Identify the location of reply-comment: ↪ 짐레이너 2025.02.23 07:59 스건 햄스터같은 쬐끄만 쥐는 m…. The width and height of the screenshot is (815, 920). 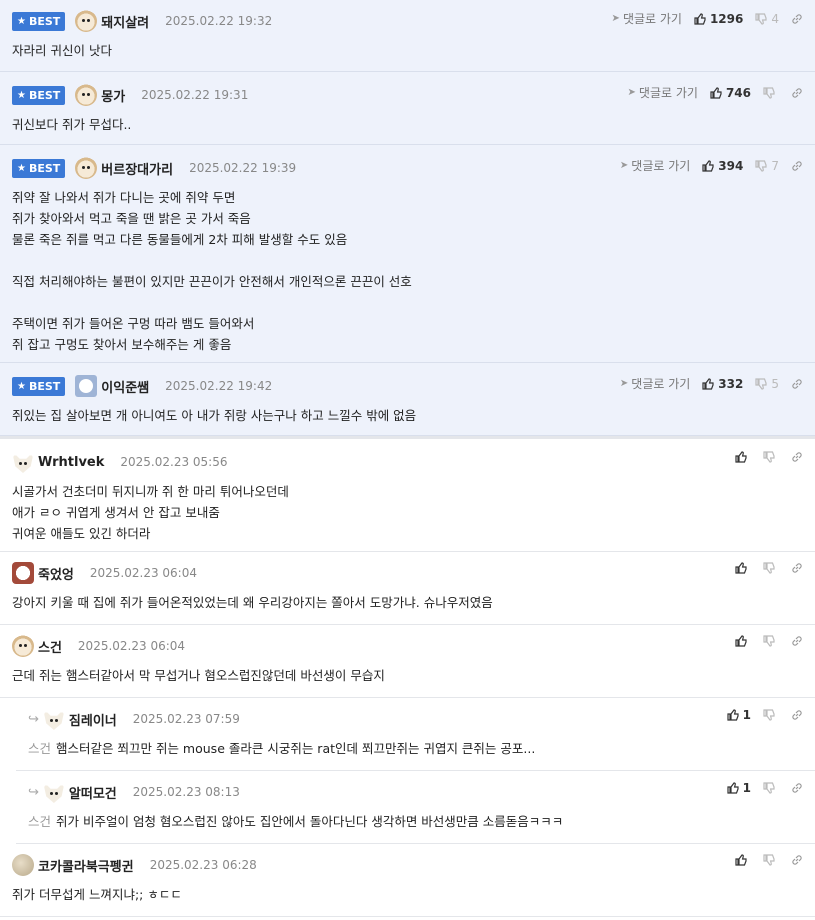
(415, 734).